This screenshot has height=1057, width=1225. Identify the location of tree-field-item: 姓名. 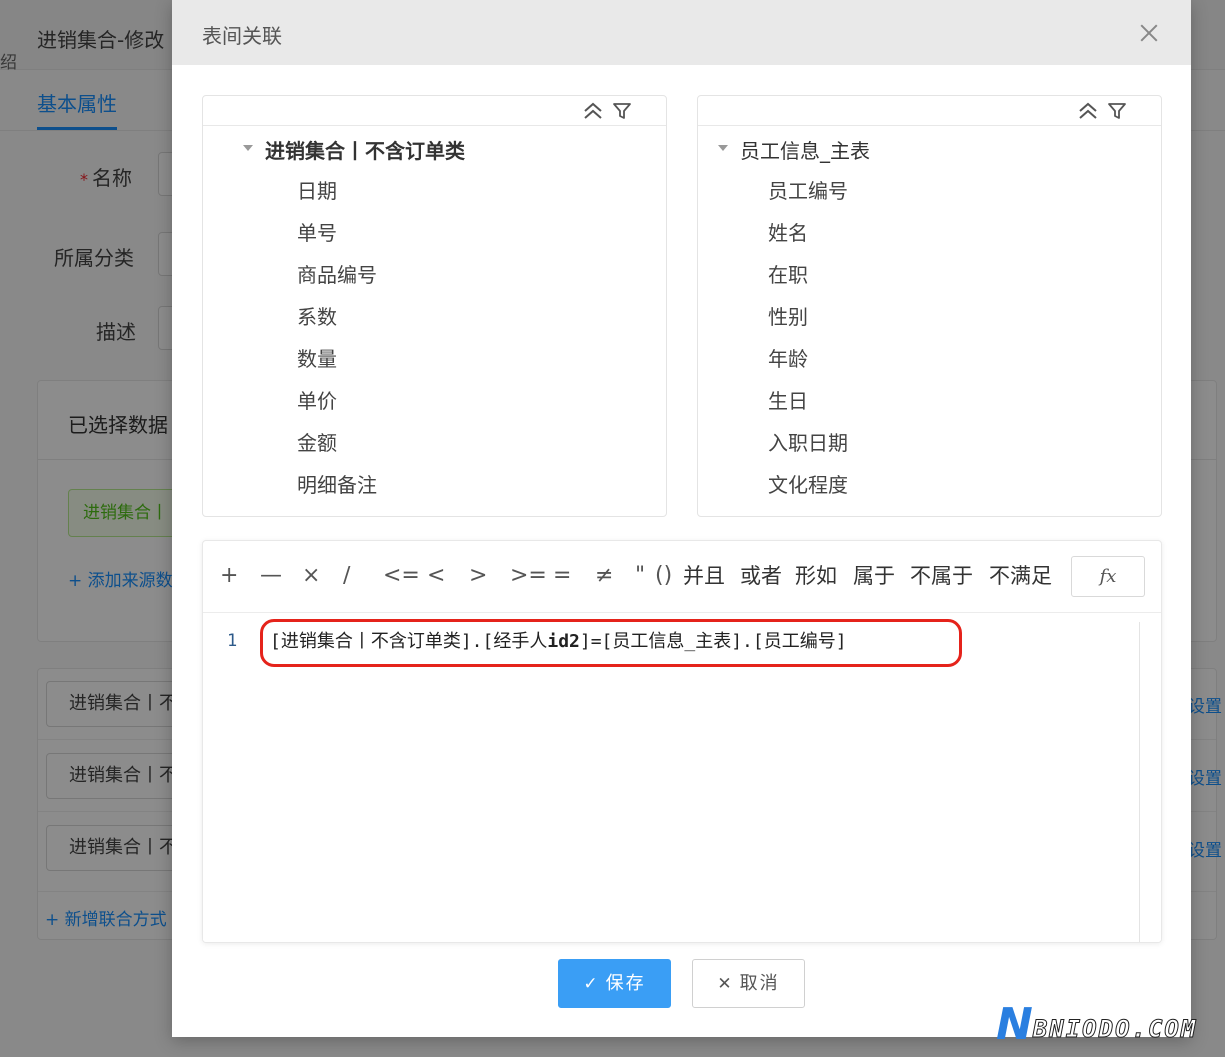
(808, 240).